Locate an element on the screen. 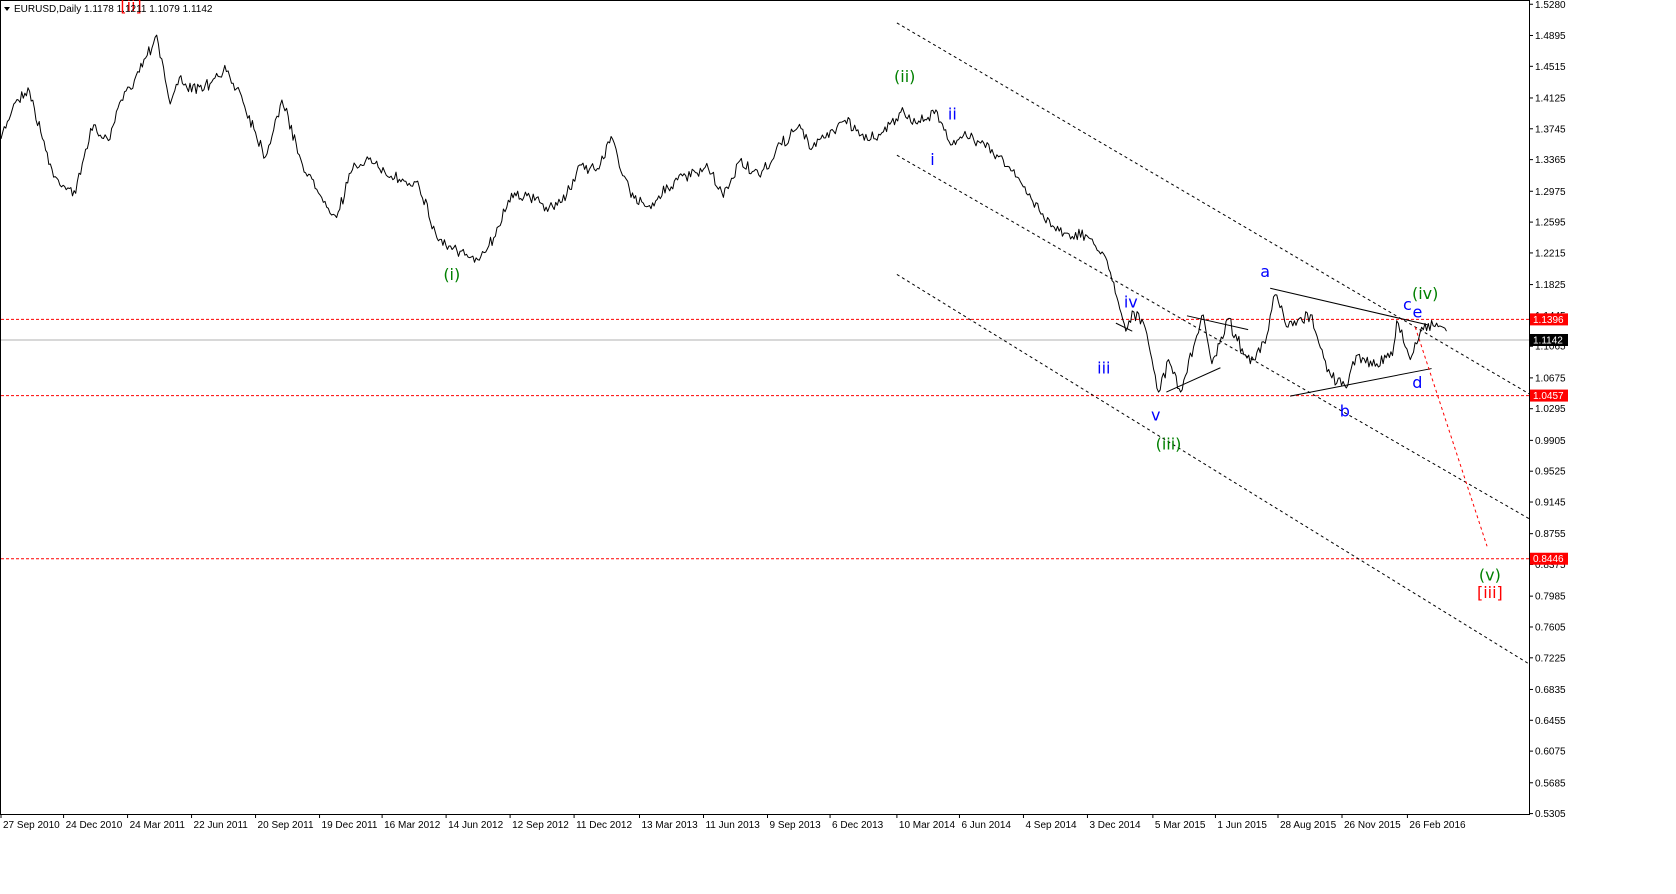 Image resolution: width=1676 pixels, height=894 pixels. x-tick-label: 12 Sep 2012 is located at coordinates (540, 825).